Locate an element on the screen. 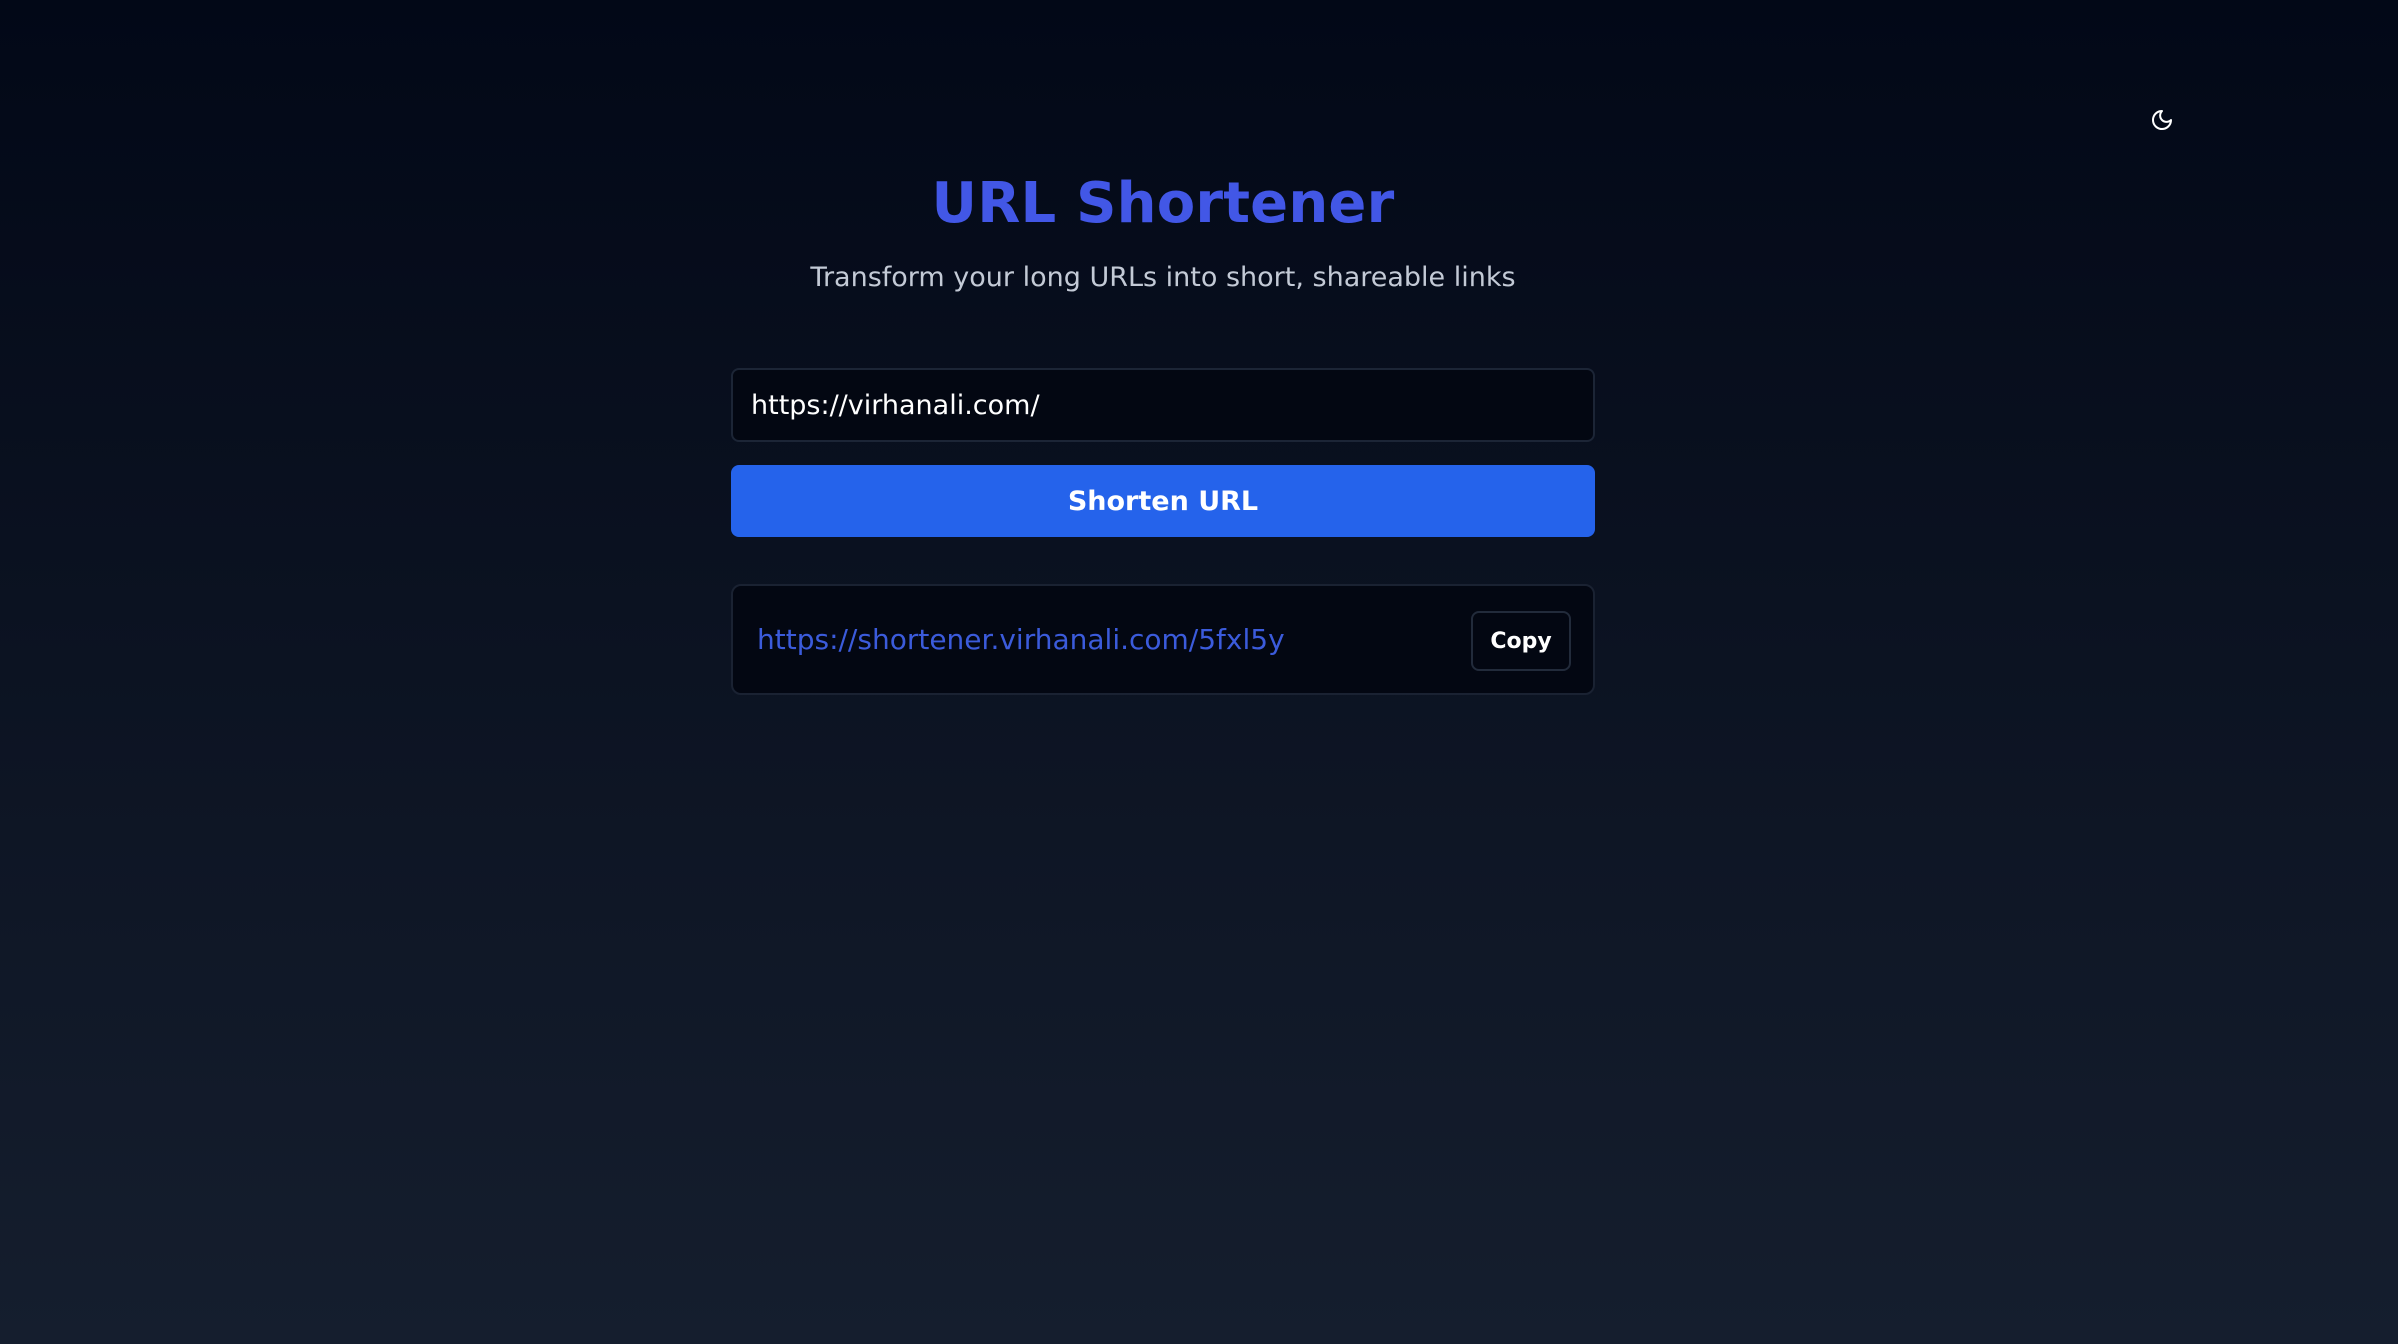 The height and width of the screenshot is (1344, 2398). theme-toggle-button is located at coordinates (2162, 122).